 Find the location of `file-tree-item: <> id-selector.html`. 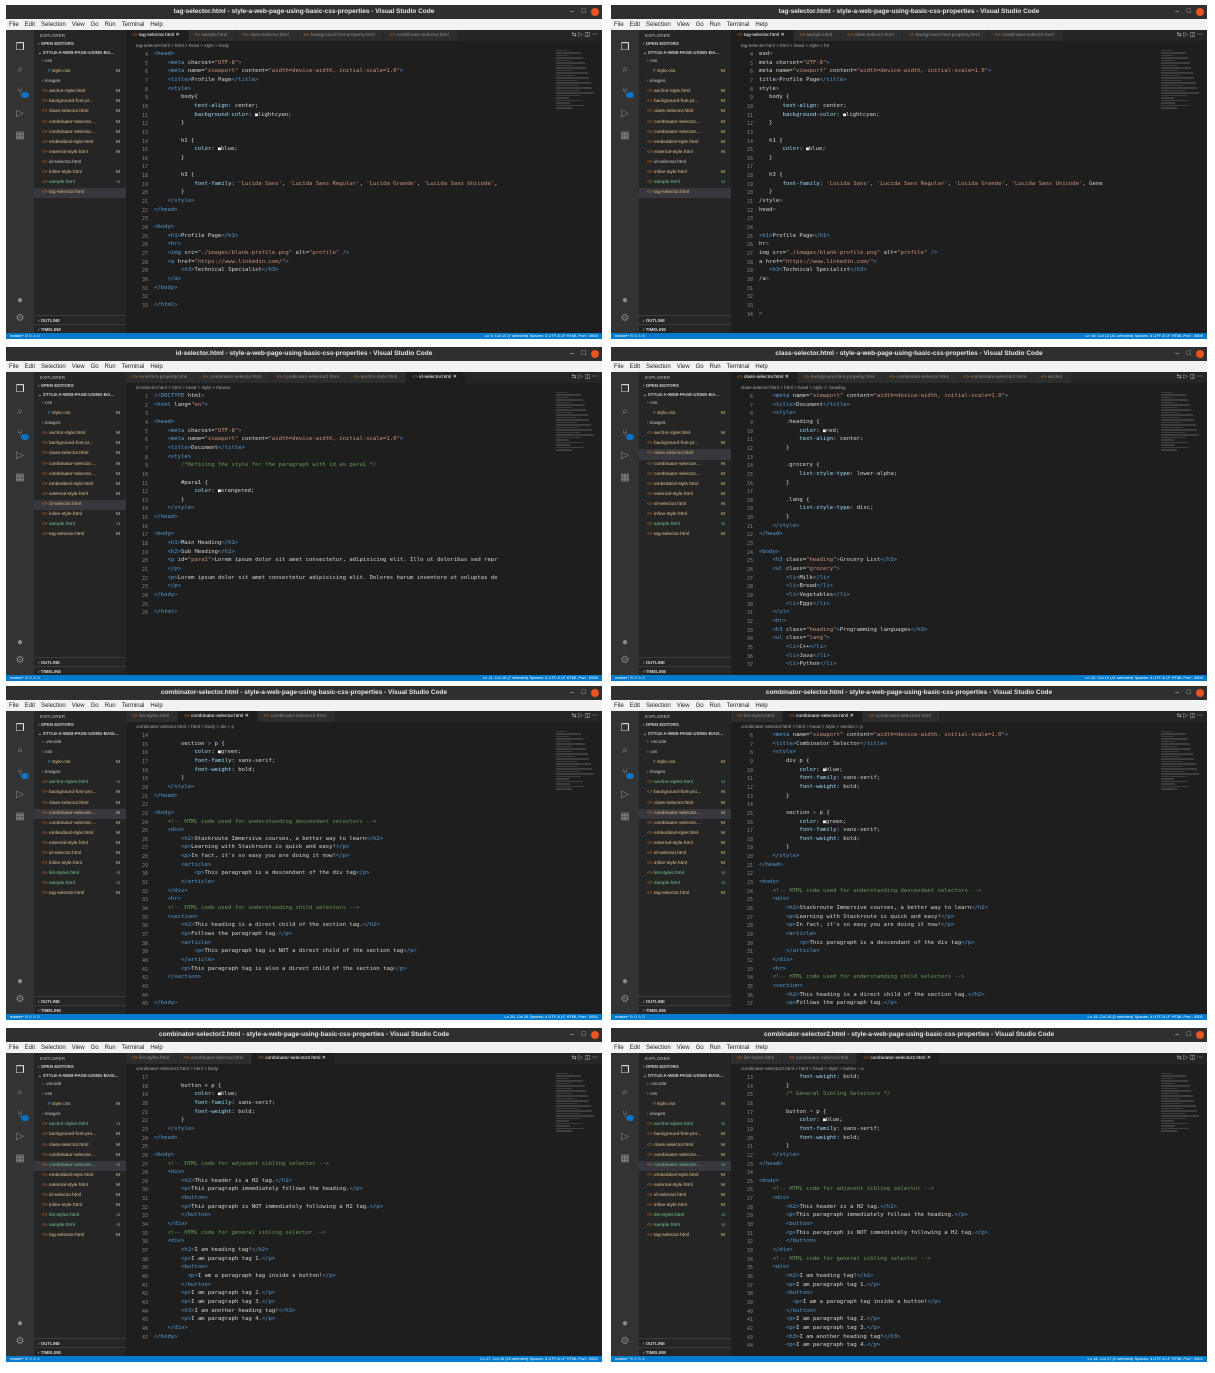

file-tree-item: <> id-selector.html is located at coordinates (80, 505).